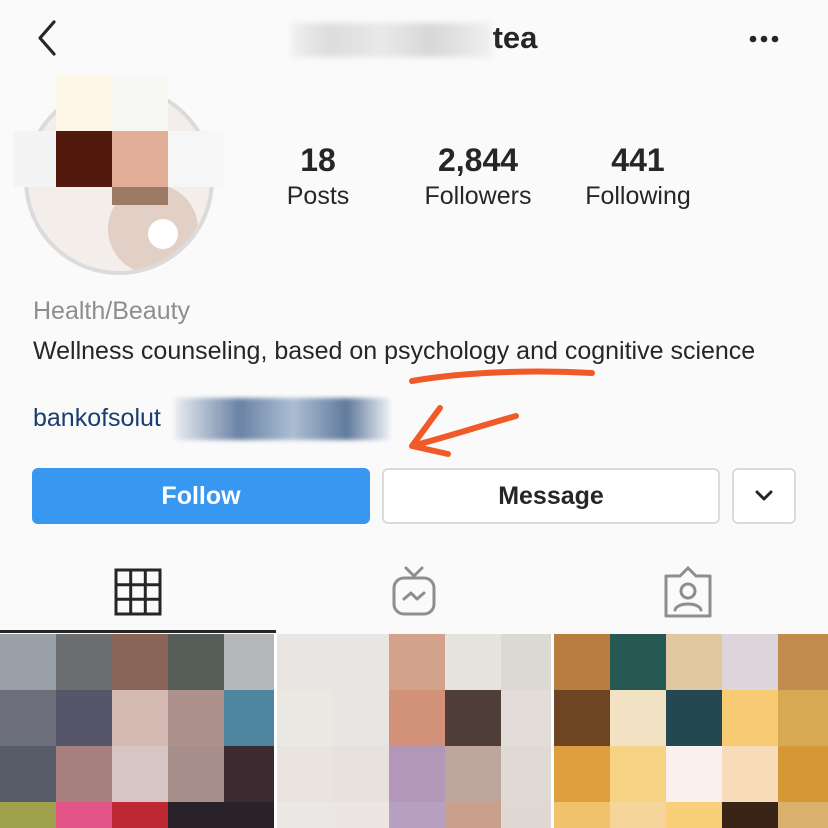  I want to click on username-text: tea, so click(515, 37).